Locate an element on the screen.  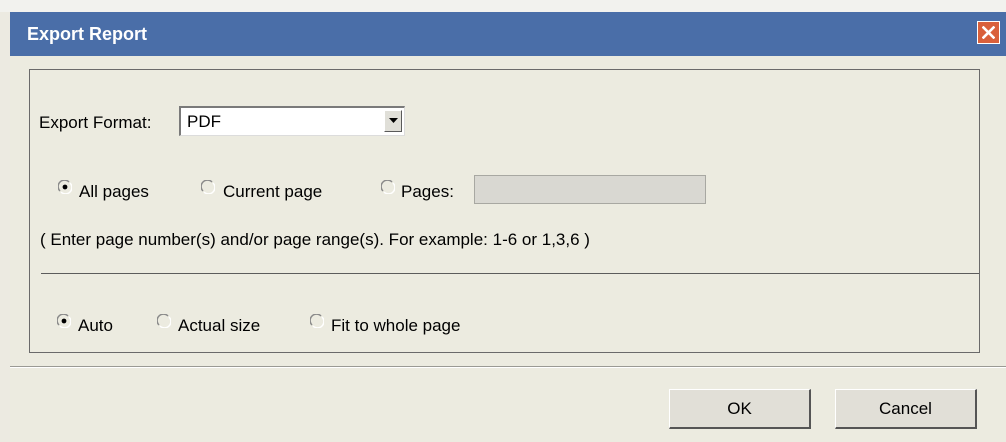
cancel-button: Cancel is located at coordinates (906, 409).